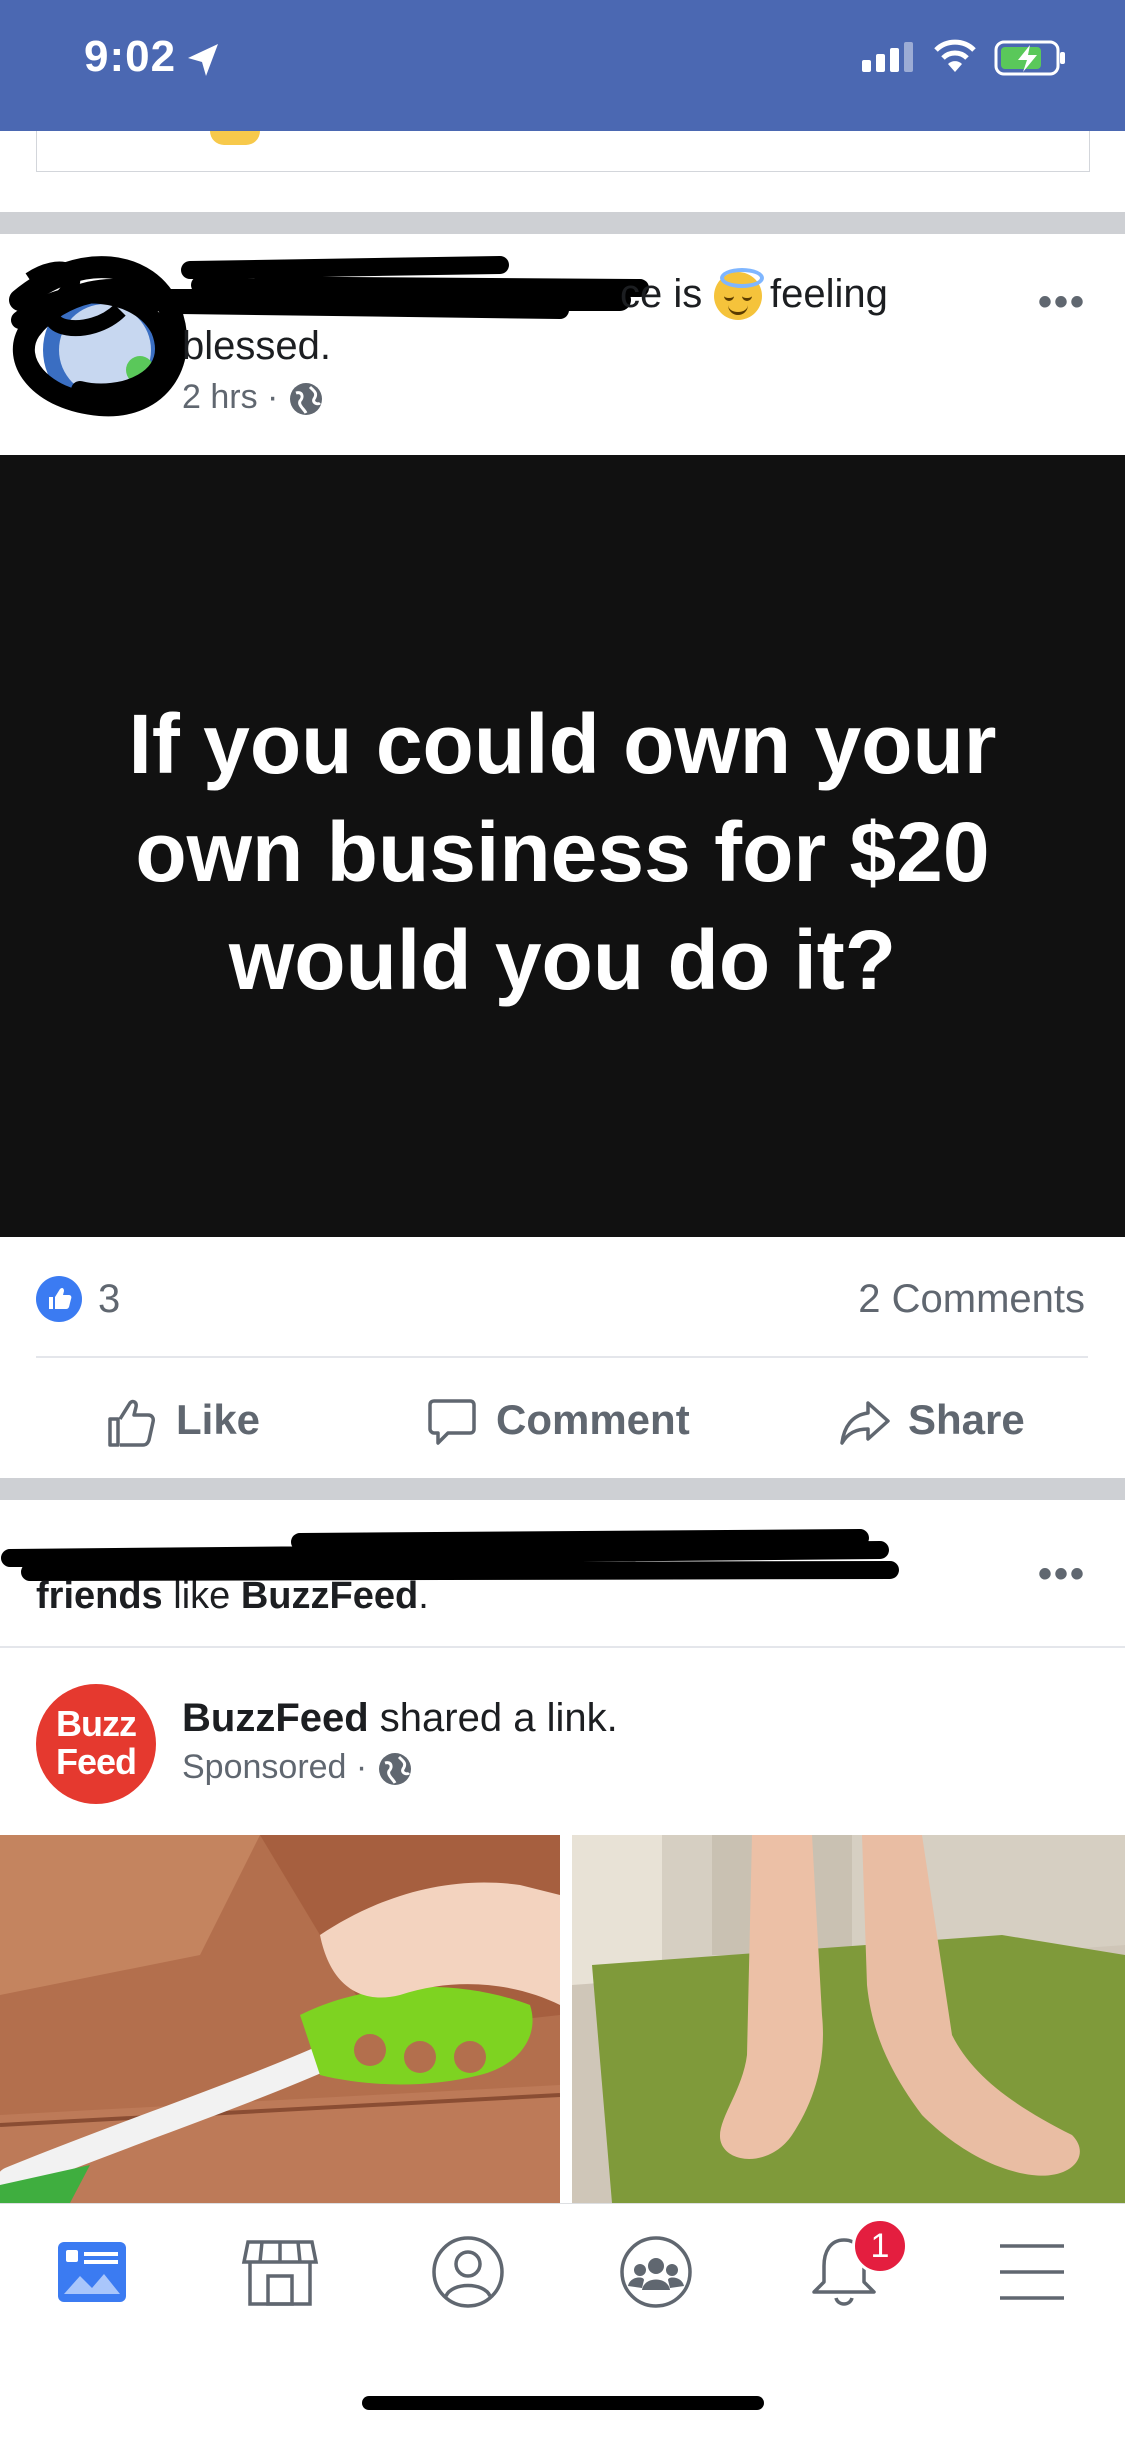 The height and width of the screenshot is (2437, 1125). I want to click on post-timestamp: 2 hrs ·, so click(253, 397).